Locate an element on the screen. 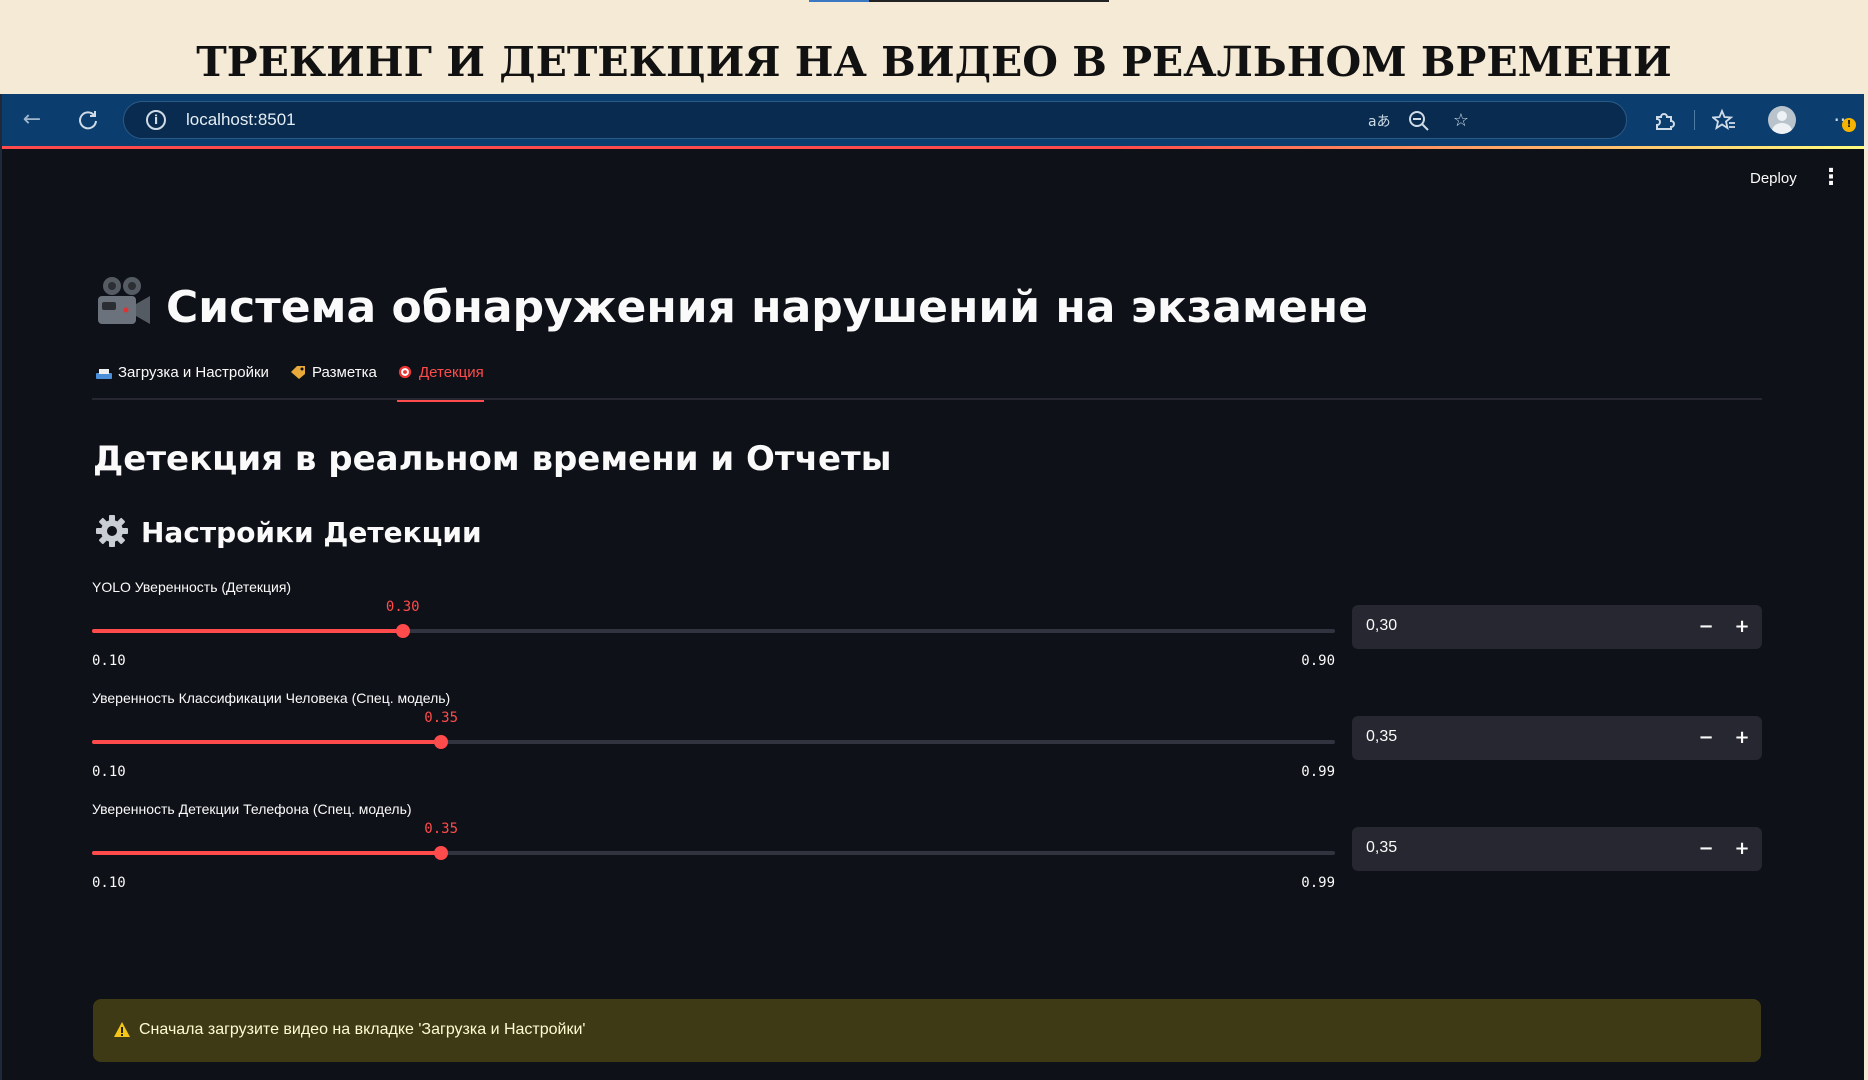 Image resolution: width=1868 pixels, height=1080 pixels. phone-detection-input: 0,35 − + is located at coordinates (1557, 849).